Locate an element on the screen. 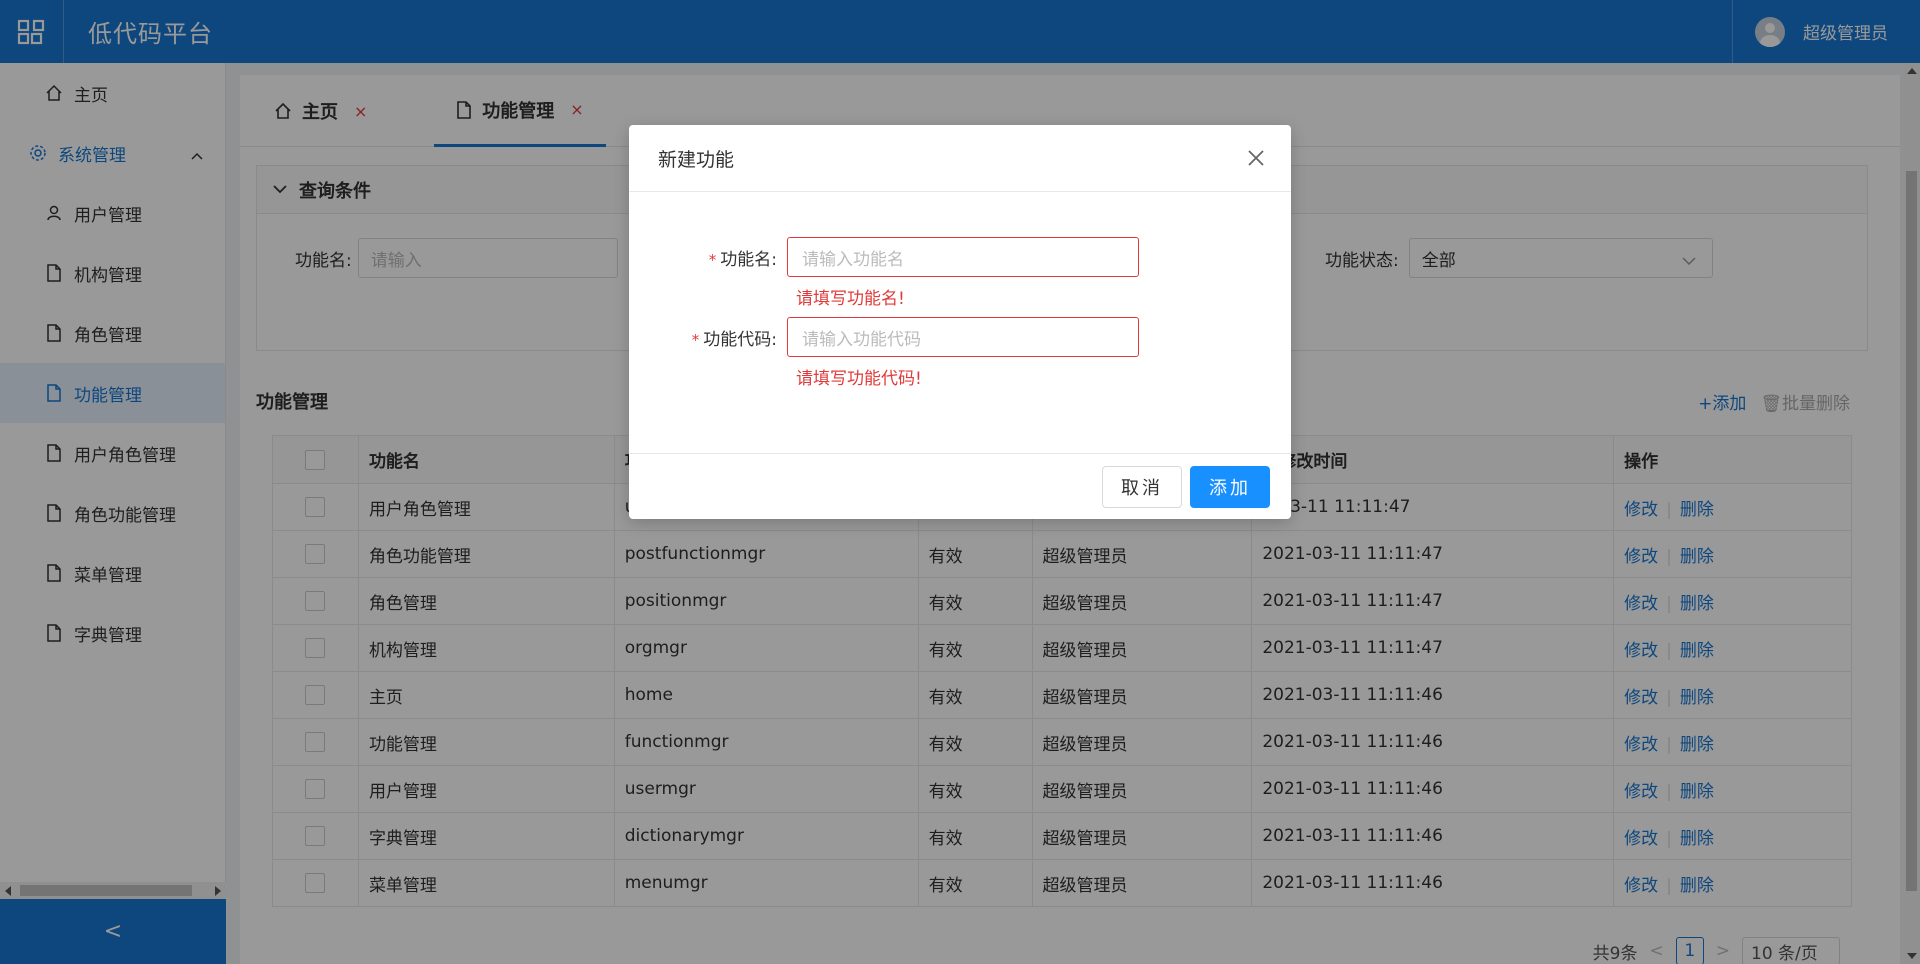  name-error-text: 请填写功能名! is located at coordinates (850, 299).